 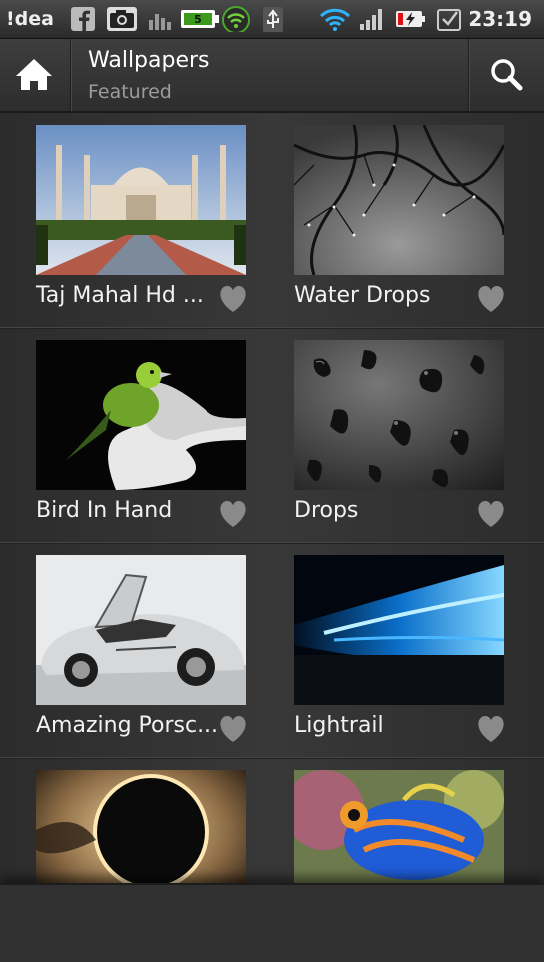 What do you see at coordinates (326, 510) in the screenshot?
I see `wallpaper-title: Drops` at bounding box center [326, 510].